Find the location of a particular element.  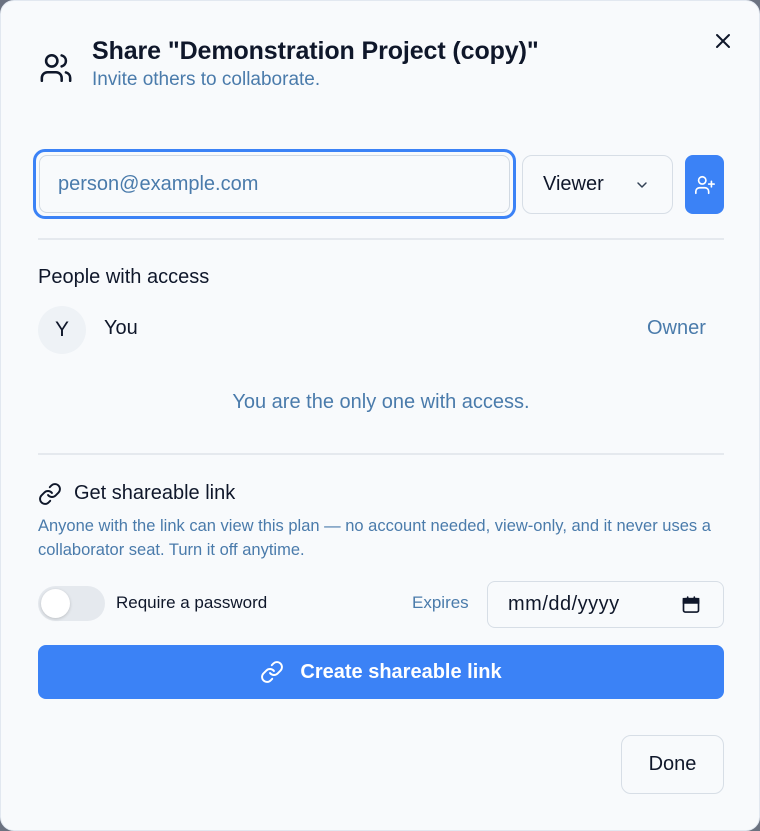

password-toggle-label: Require a password is located at coordinates (192, 602).